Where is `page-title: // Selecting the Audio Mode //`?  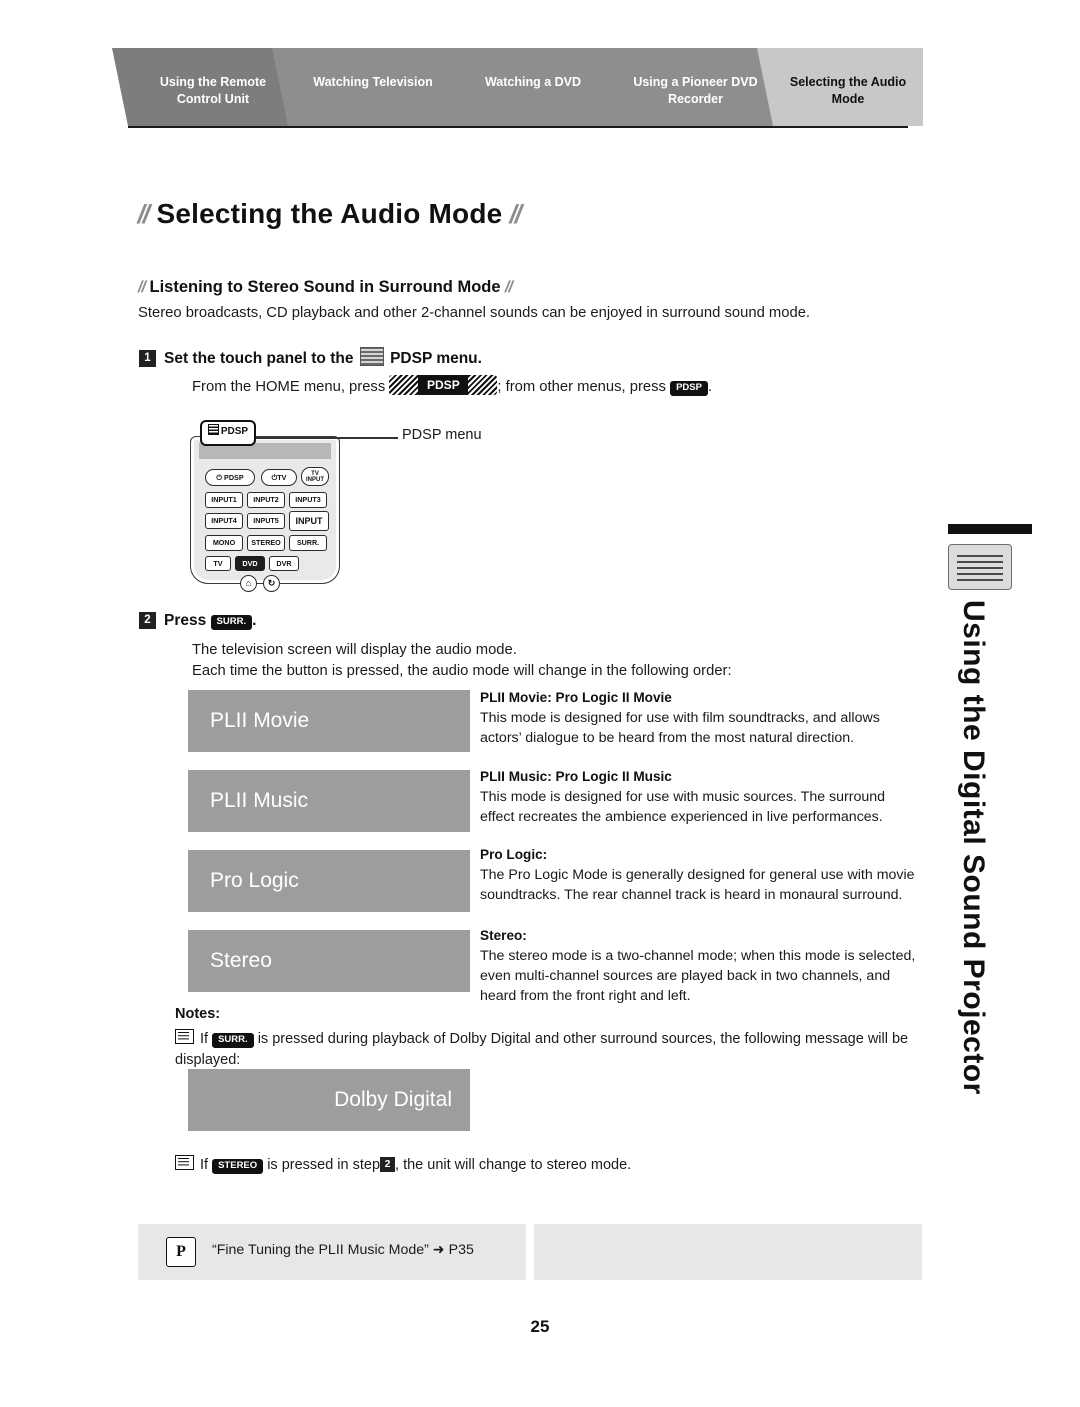
page-title: // Selecting the Audio Mode // is located at coordinates (329, 214).